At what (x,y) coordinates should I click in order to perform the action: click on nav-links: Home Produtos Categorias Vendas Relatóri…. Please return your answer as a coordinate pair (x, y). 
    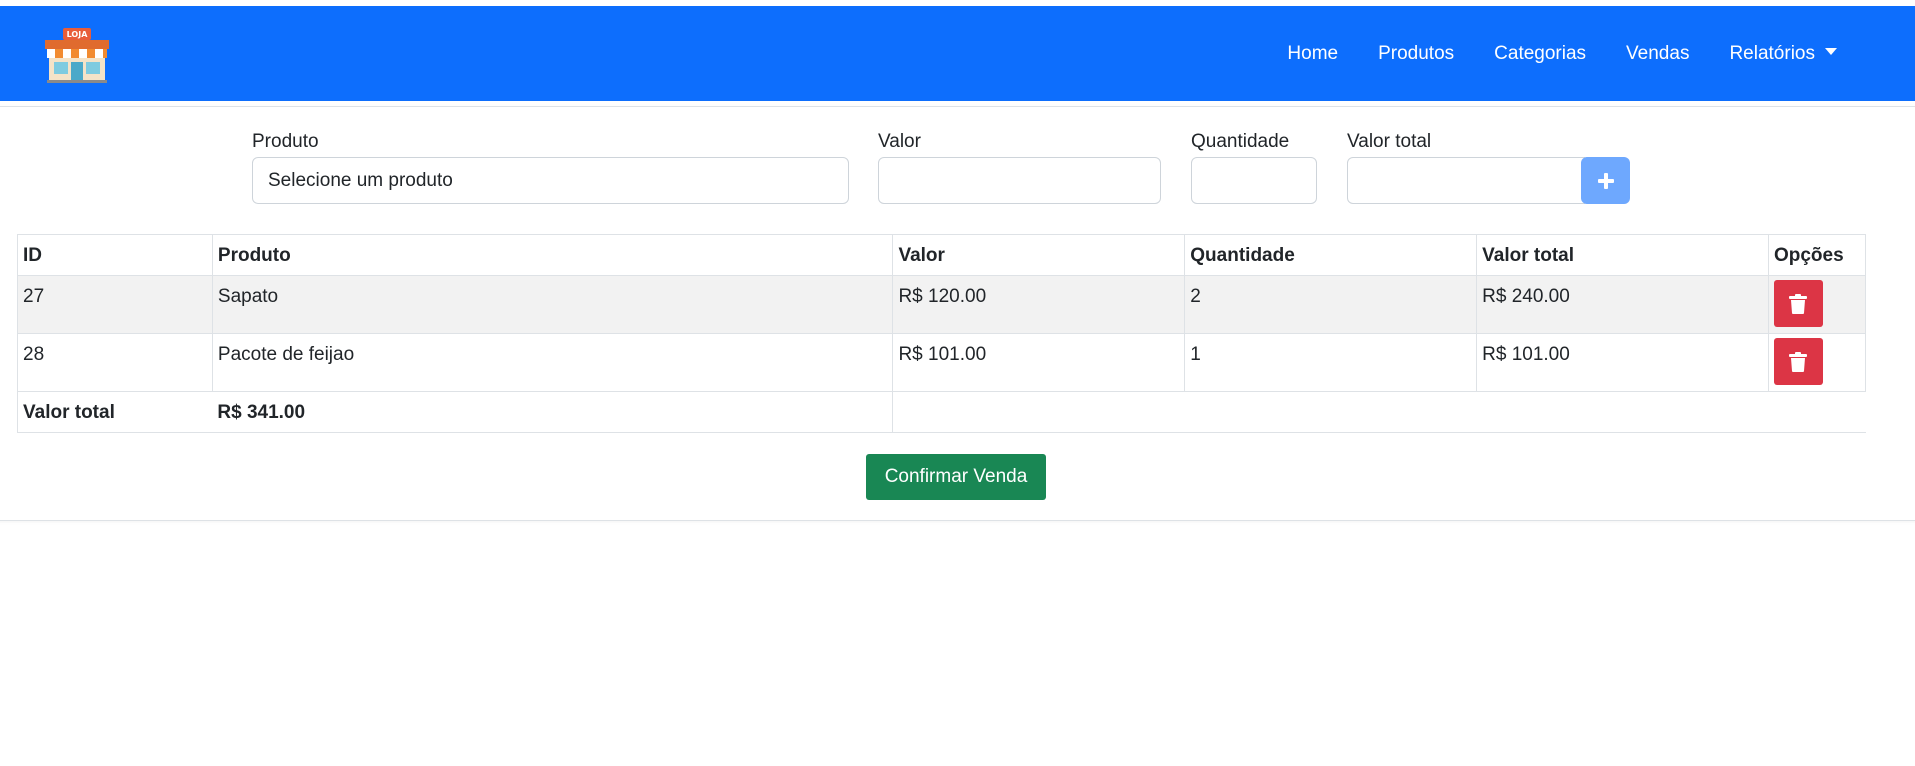
    Looking at the image, I should click on (1562, 53).